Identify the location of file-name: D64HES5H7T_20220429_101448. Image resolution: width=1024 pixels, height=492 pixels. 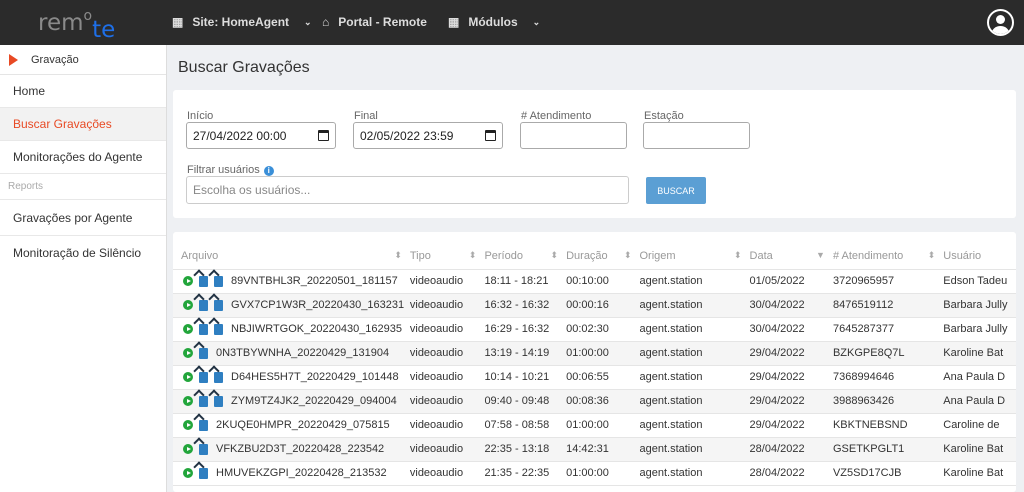
(315, 377).